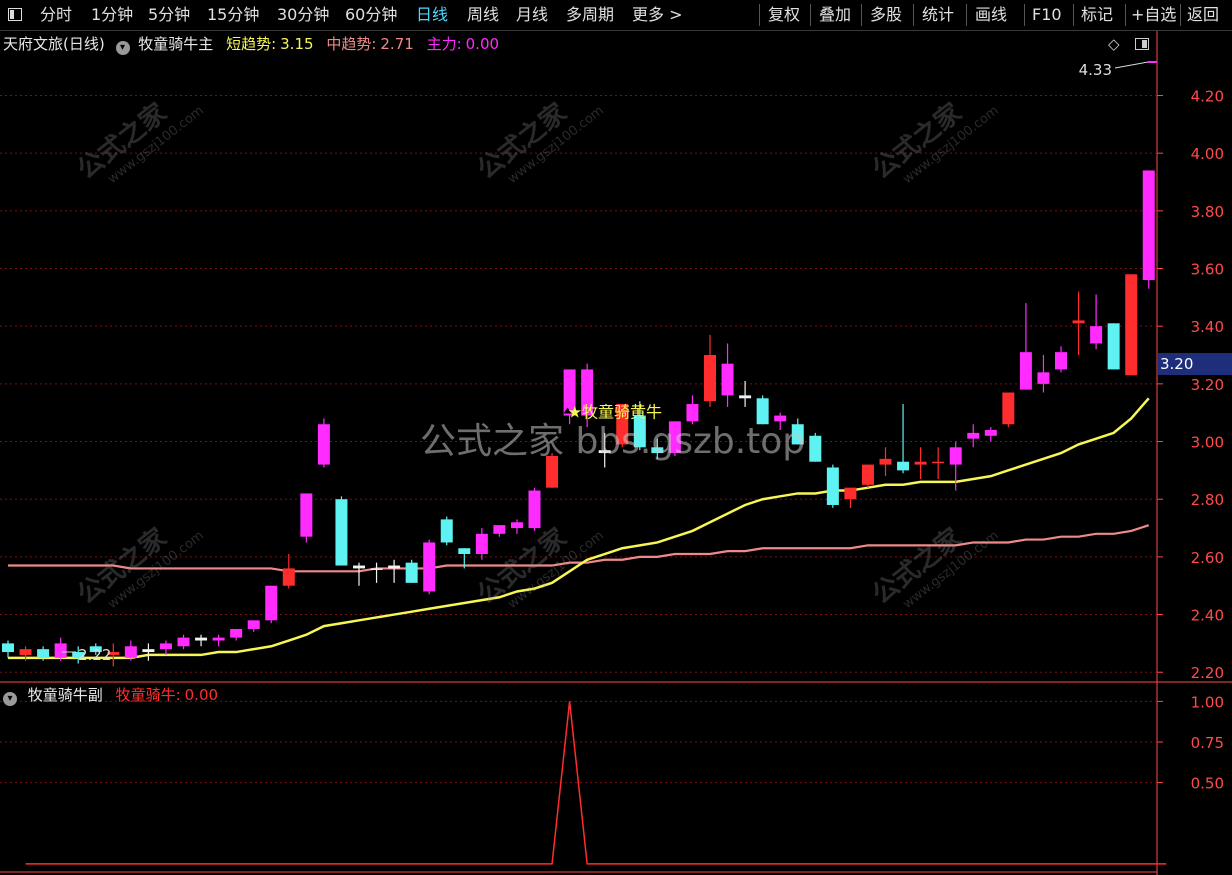 The image size is (1232, 875). I want to click on sub-y-tick-label: 0.50, so click(1207, 784).